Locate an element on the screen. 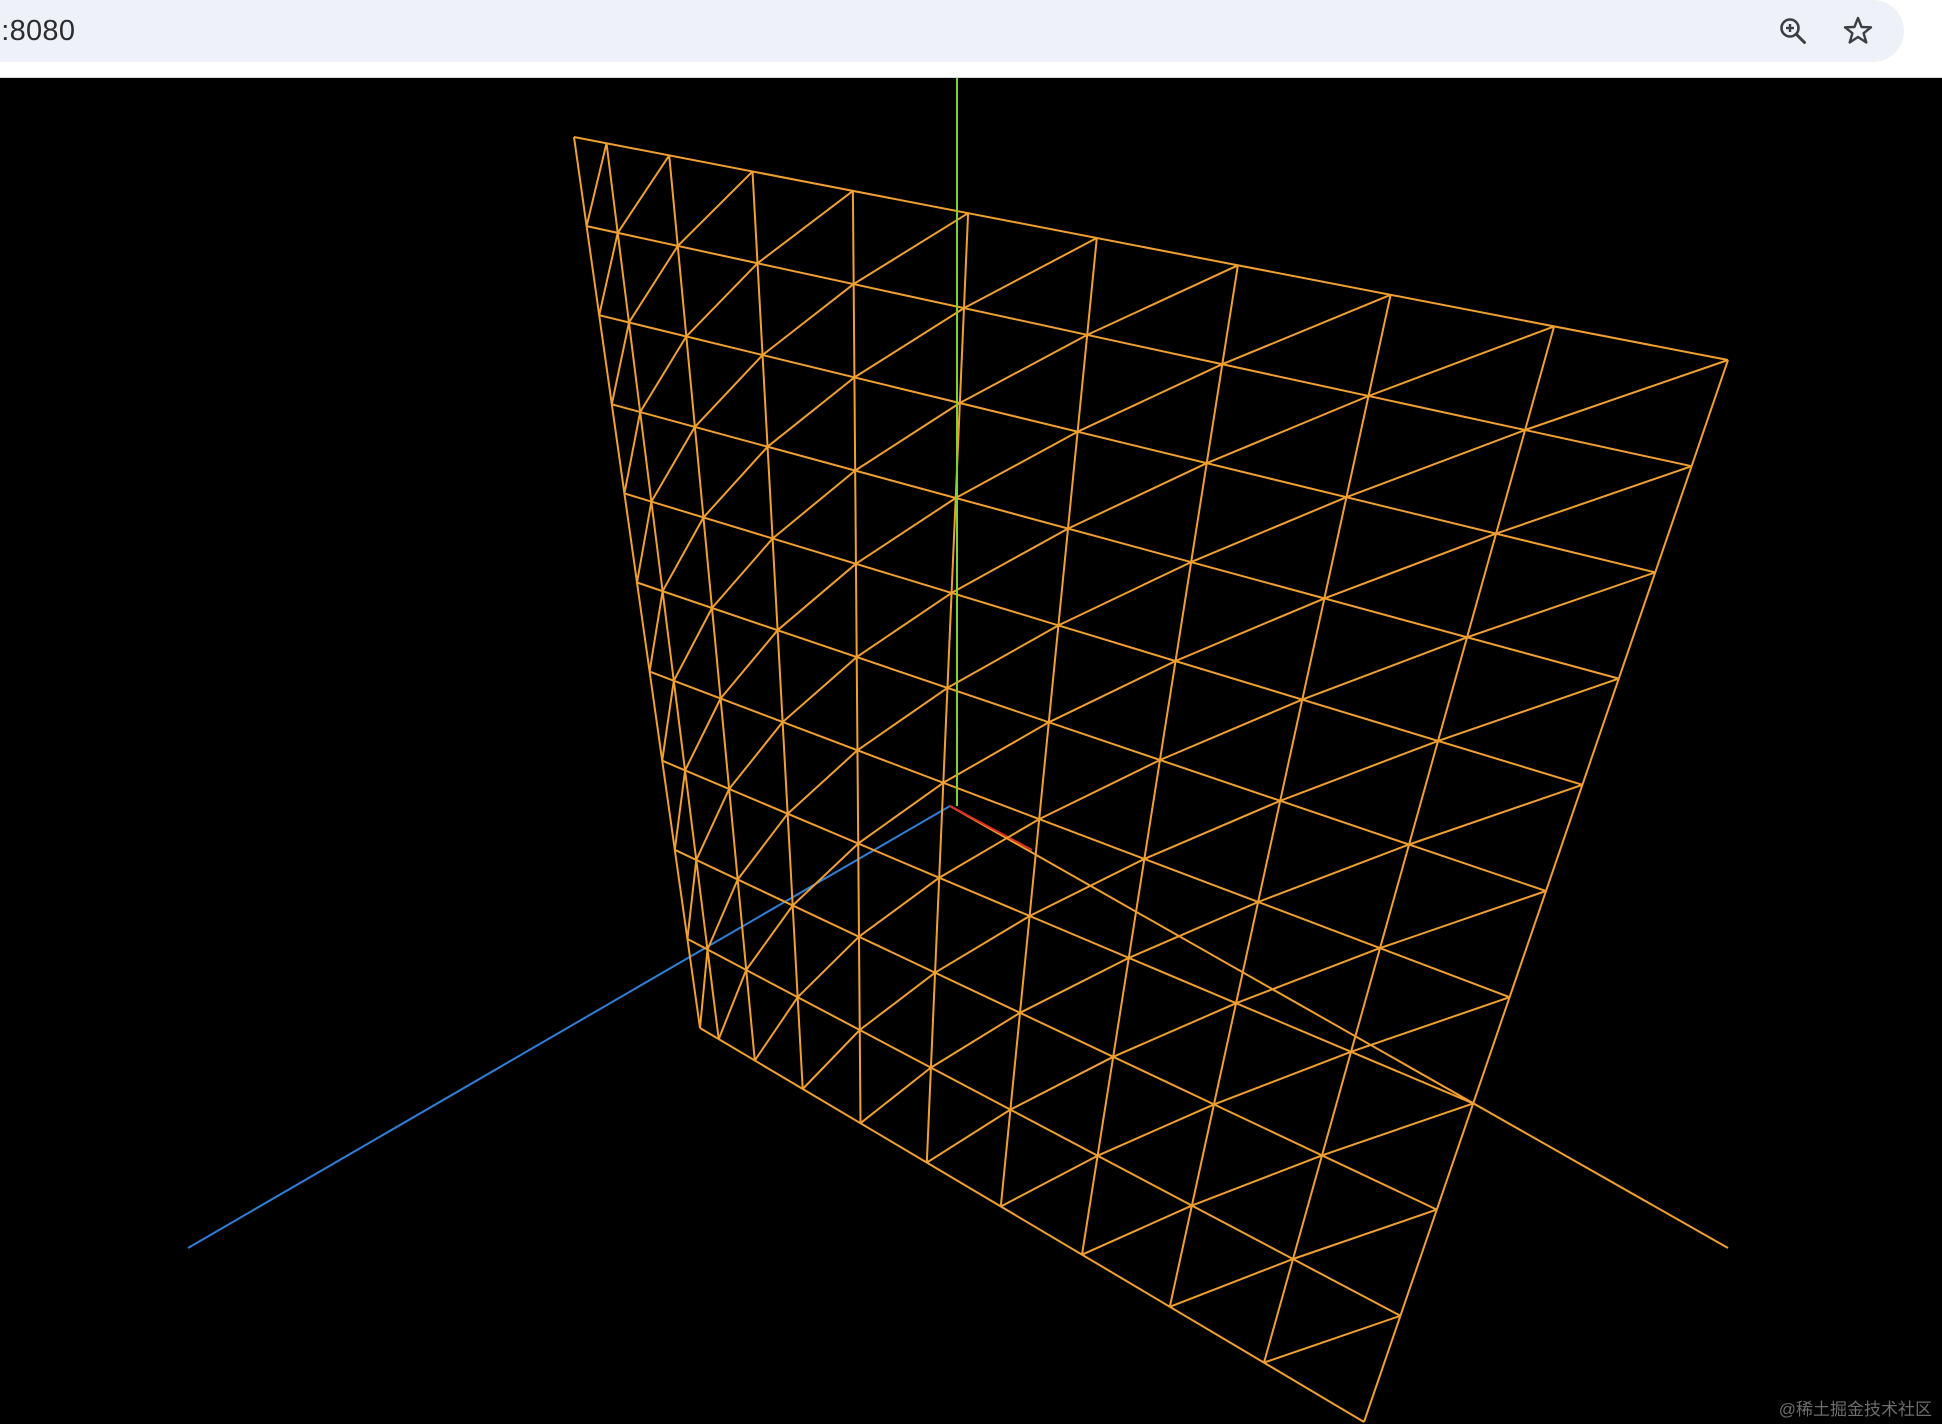  z-axis-line is located at coordinates (569, 1027).